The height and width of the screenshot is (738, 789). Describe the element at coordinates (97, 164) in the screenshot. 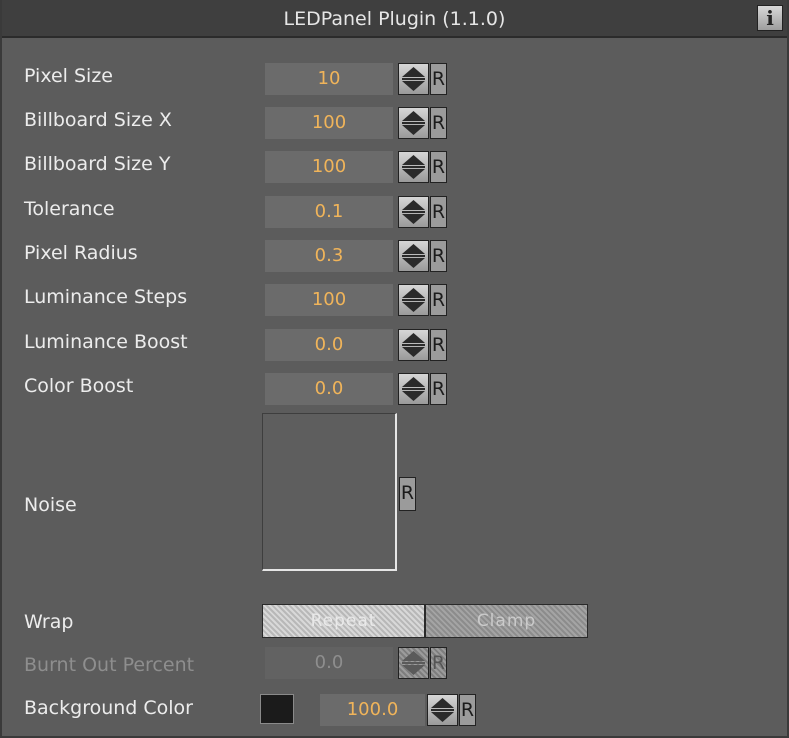

I see `billboard-size-y-label: Billboard Size Y` at that location.